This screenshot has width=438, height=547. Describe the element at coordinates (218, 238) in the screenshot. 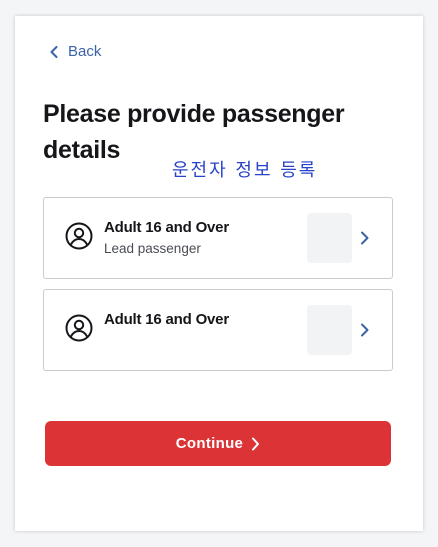

I see `passenger-card-1: Adult 16 and Over Lead passenger` at that location.